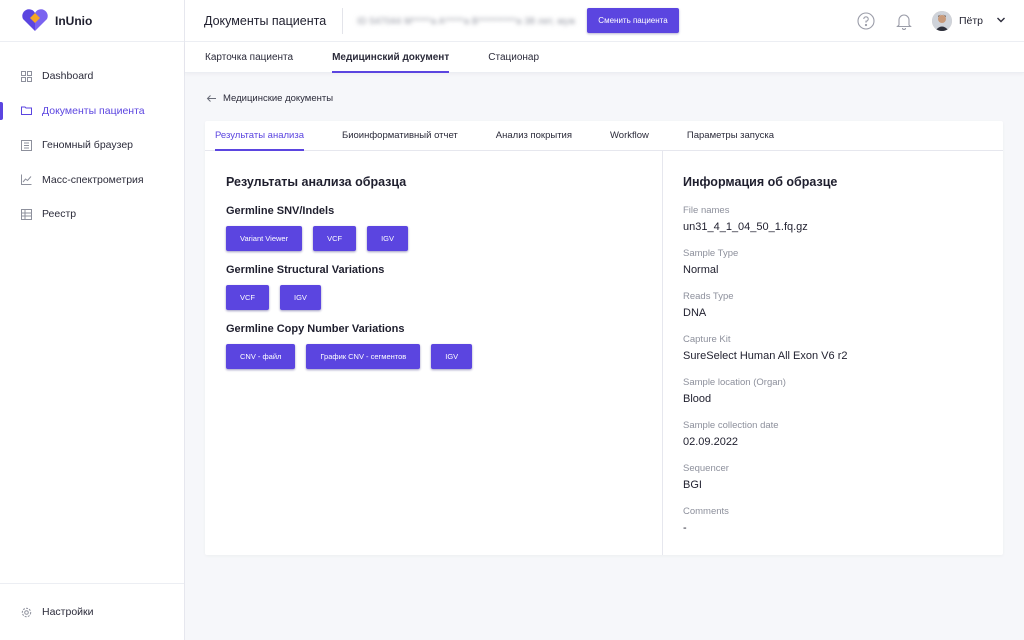 This screenshot has width=1024, height=640. I want to click on page-title: Документы пациента, so click(265, 20).